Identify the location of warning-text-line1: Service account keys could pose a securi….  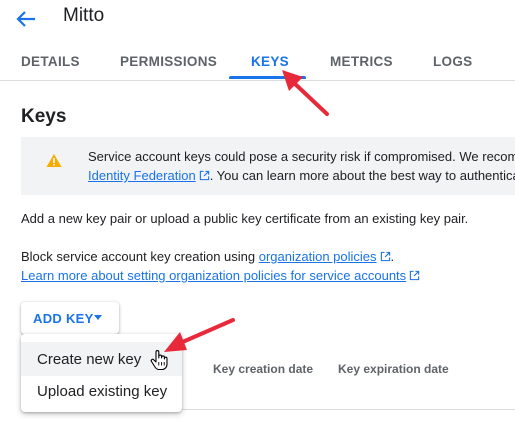
(301, 156).